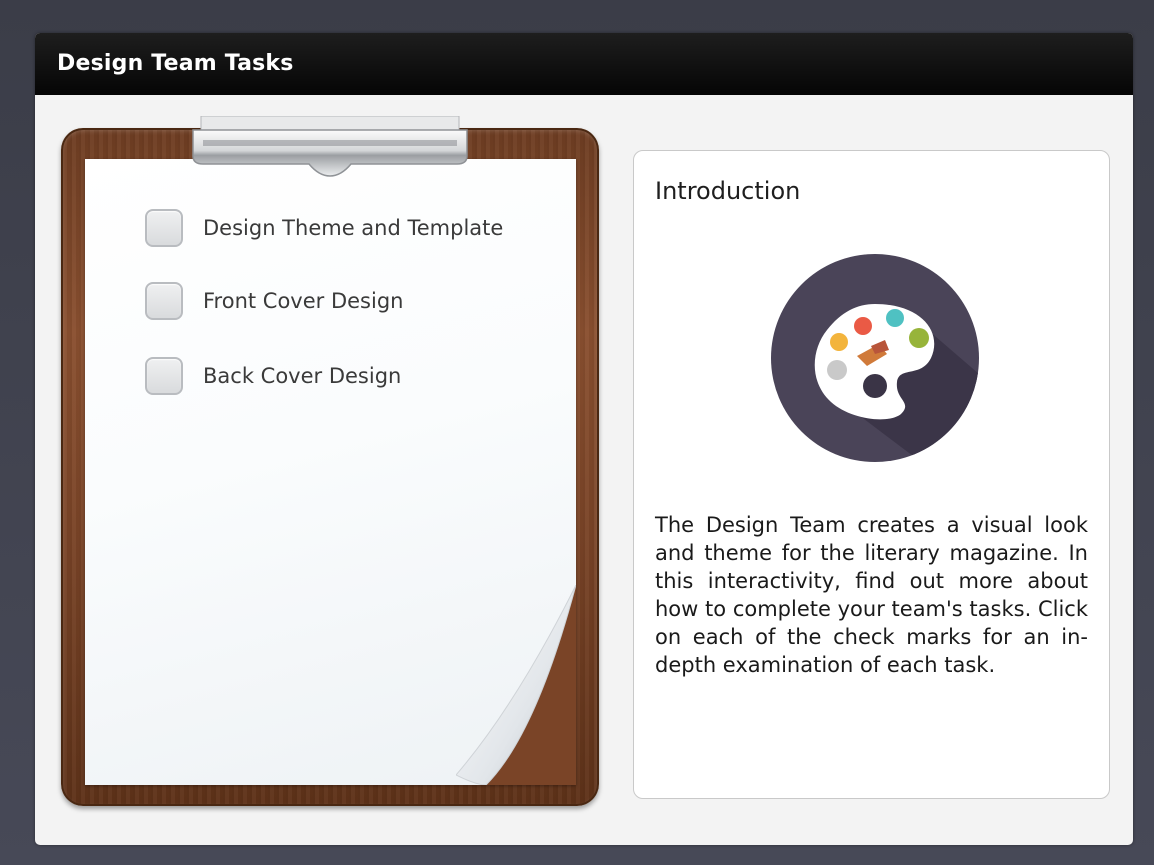 This screenshot has height=865, width=1154. I want to click on task-item-front-cover: Front Cover Design, so click(274, 301).